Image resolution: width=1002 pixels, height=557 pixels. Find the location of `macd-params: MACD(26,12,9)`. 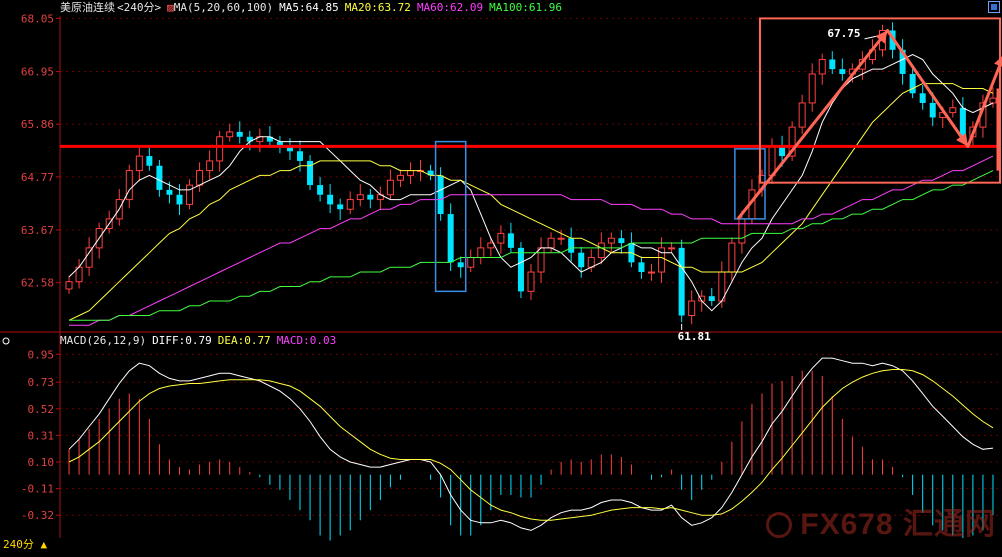

macd-params: MACD(26,12,9) is located at coordinates (103, 340).